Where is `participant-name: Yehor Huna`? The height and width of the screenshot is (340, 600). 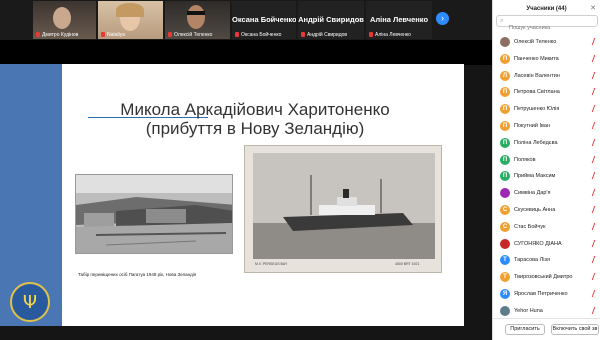
participant-name: Yehor Huna is located at coordinates (528, 310).